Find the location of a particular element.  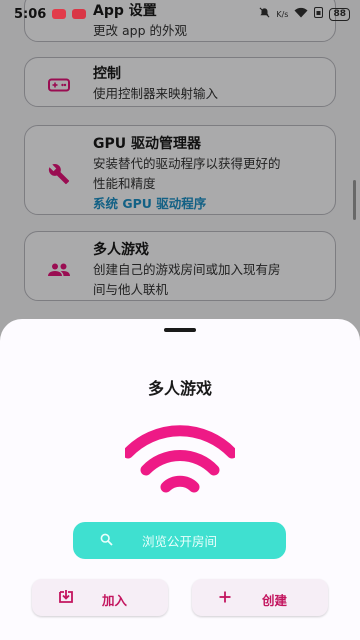

browse-button-label: 浏览公开房间 is located at coordinates (179, 542).